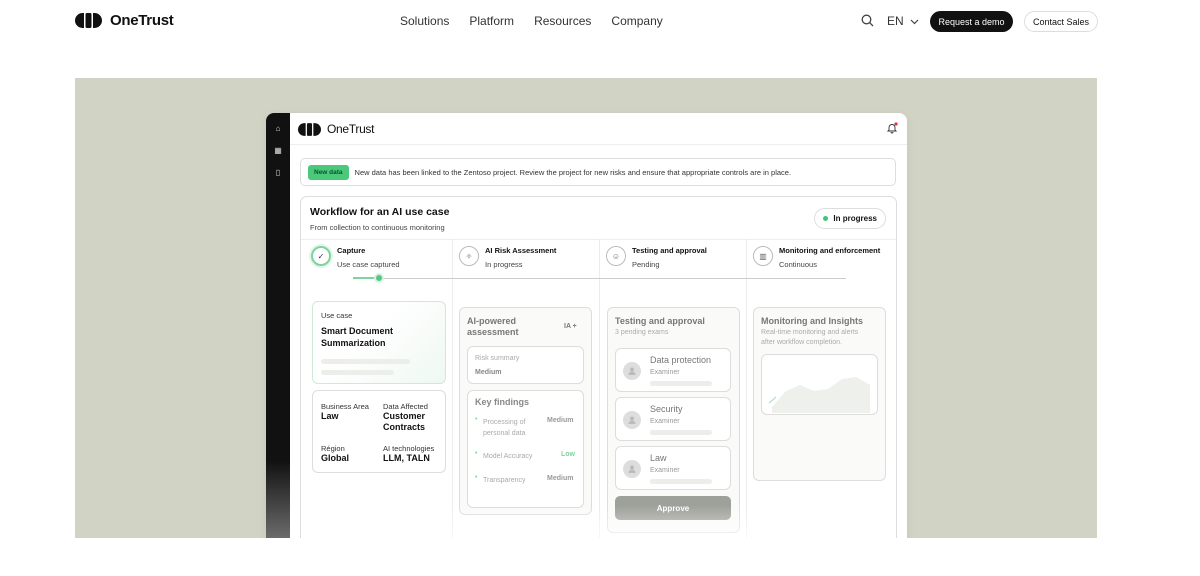 The image size is (1200, 576). What do you see at coordinates (560, 478) in the screenshot?
I see `finding-3-level: Medium` at bounding box center [560, 478].